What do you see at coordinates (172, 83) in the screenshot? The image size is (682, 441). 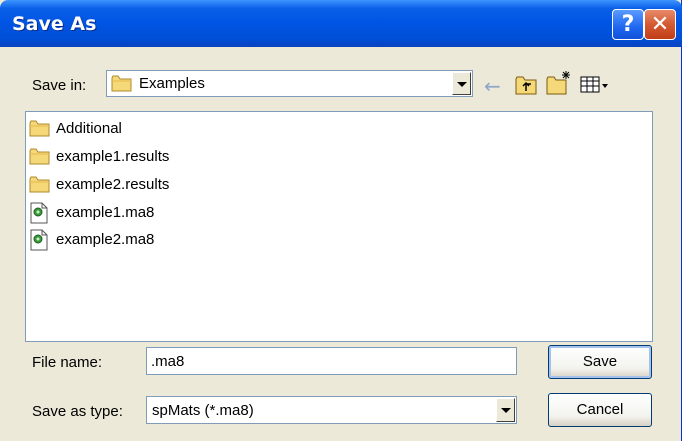 I see `save-in-value: Examples` at bounding box center [172, 83].